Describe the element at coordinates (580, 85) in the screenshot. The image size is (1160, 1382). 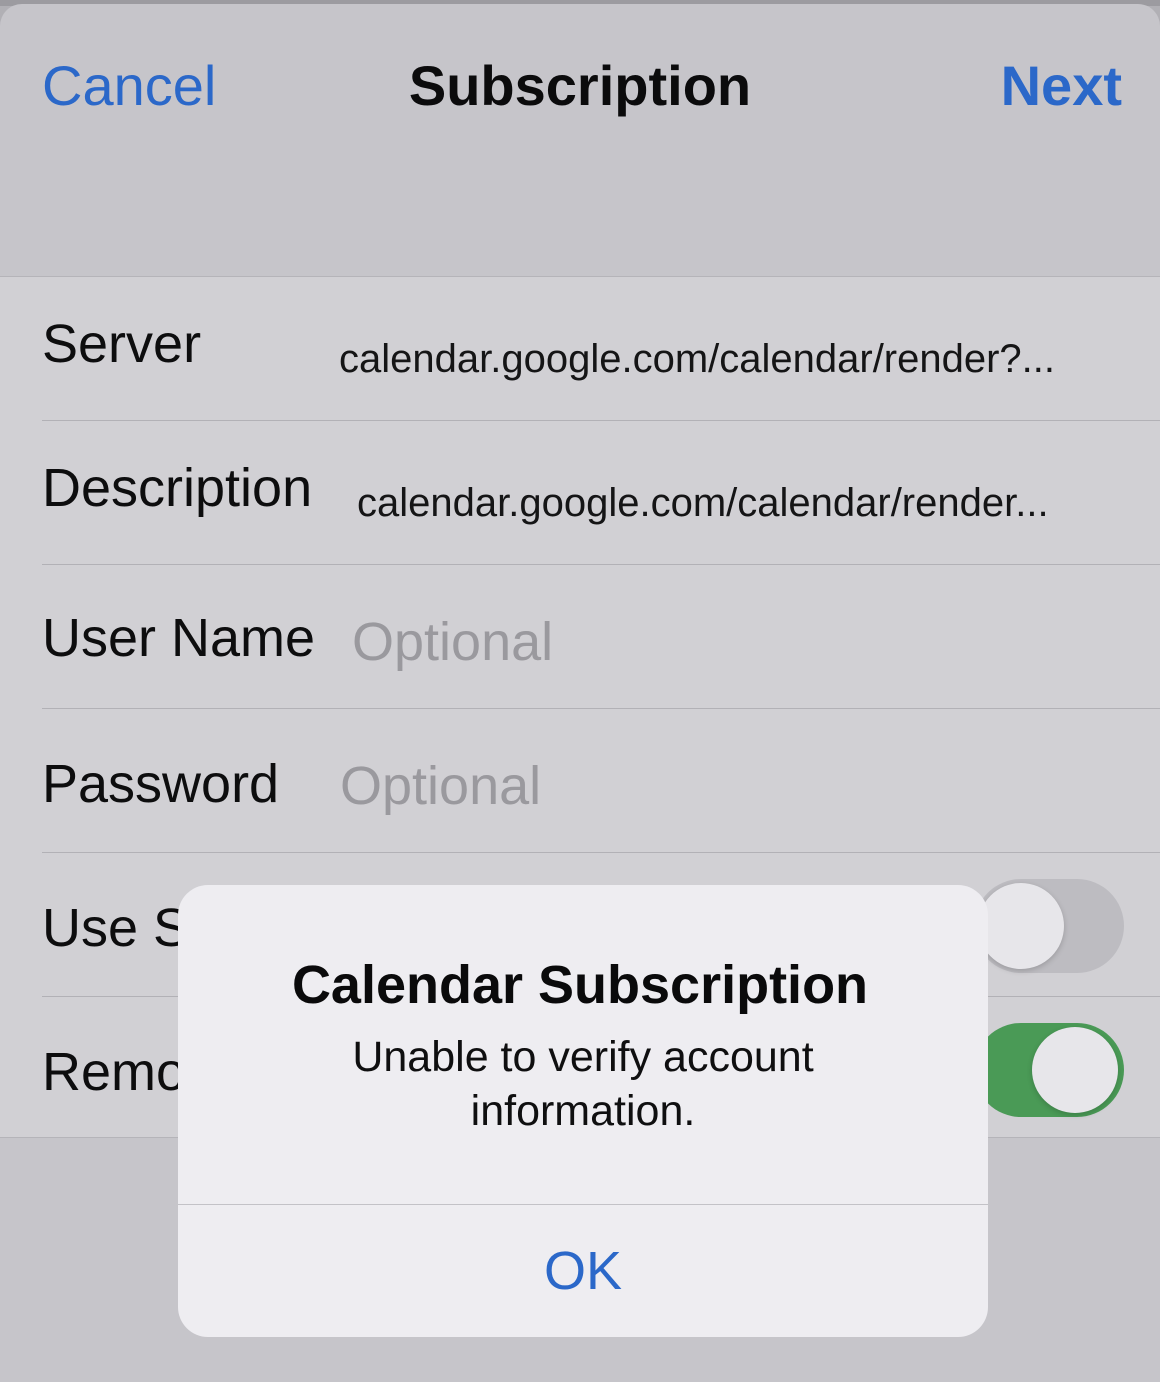
I see `page-title: Subscription` at that location.